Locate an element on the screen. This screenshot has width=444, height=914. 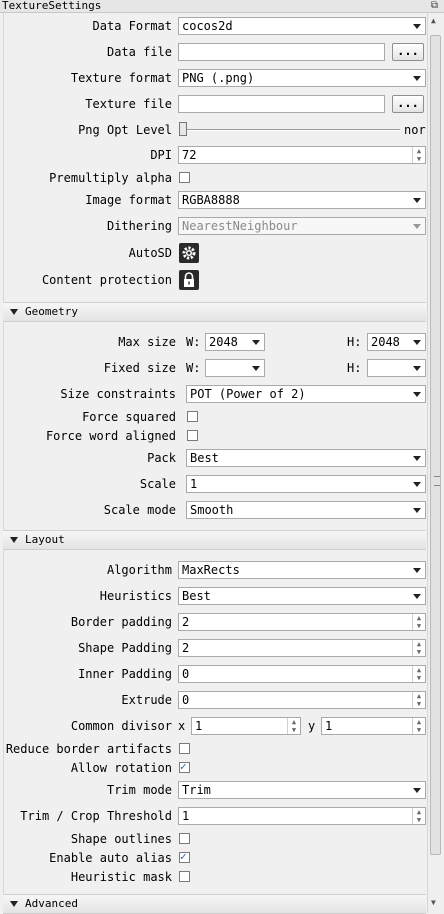
scale-label: Scale is located at coordinates (157, 484).